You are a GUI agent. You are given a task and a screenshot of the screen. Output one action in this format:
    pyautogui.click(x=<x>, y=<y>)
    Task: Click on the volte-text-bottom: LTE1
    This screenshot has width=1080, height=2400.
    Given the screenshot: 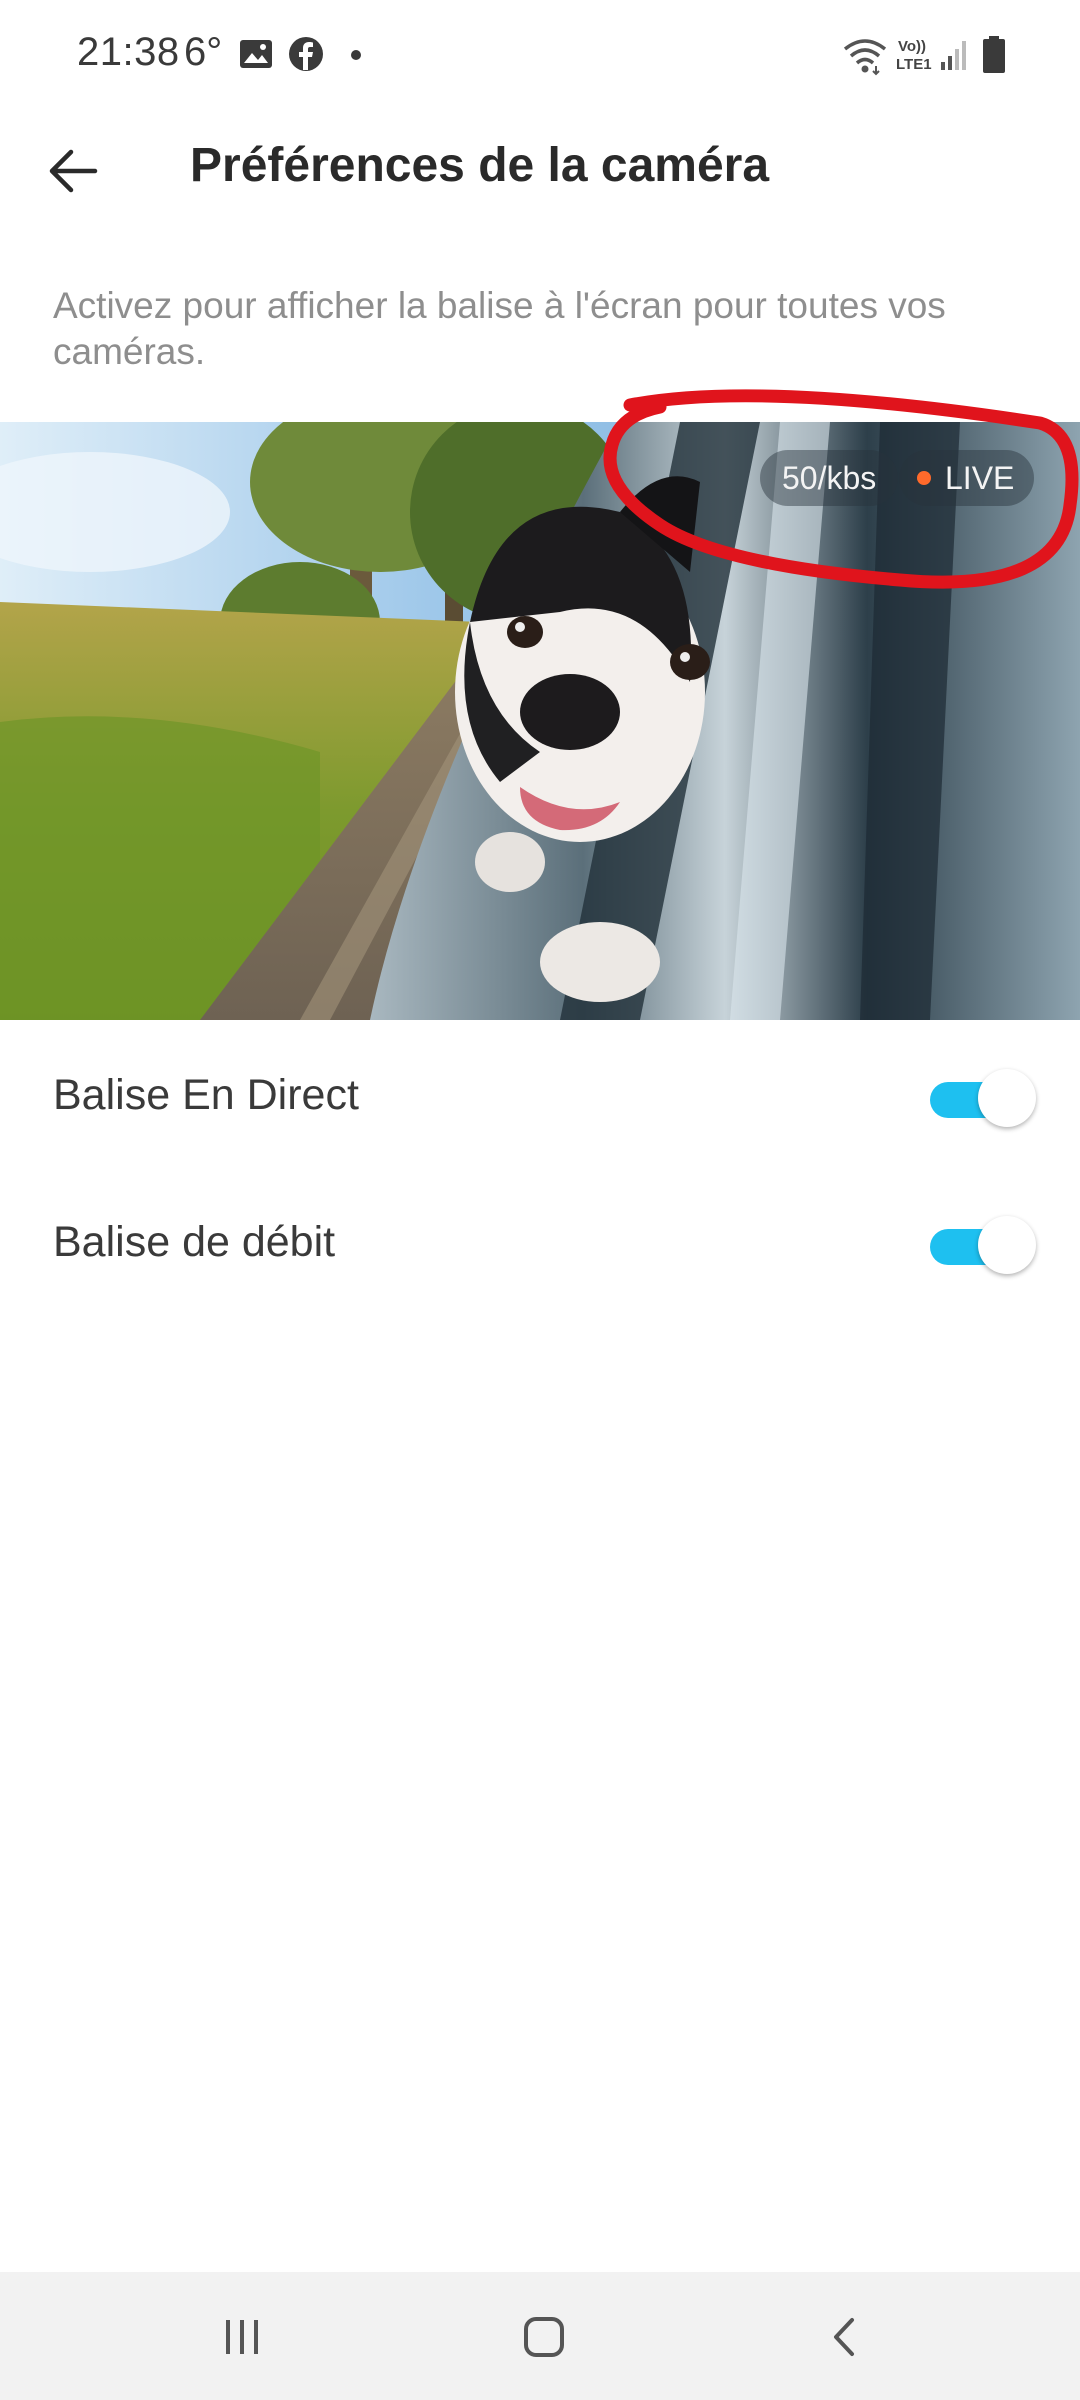 What is the action you would take?
    pyautogui.click(x=914, y=64)
    